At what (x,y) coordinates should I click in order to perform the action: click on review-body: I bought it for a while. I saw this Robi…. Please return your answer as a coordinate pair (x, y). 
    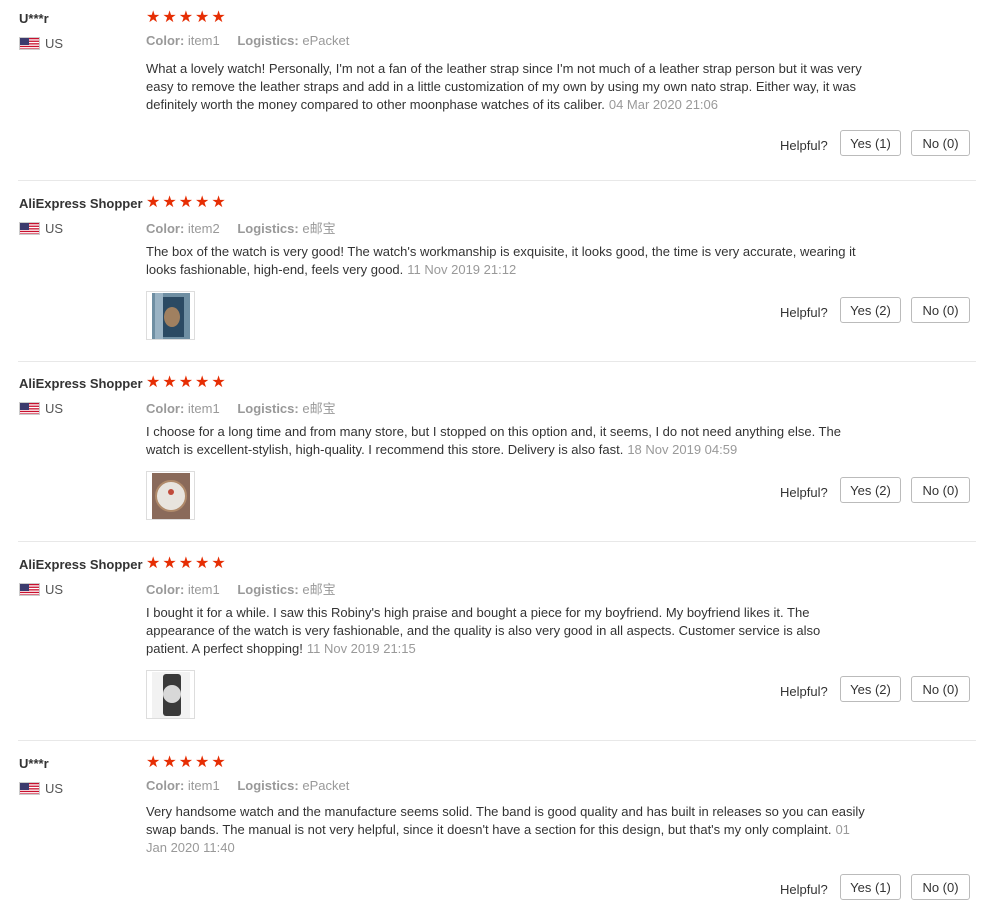
    Looking at the image, I should click on (483, 630).